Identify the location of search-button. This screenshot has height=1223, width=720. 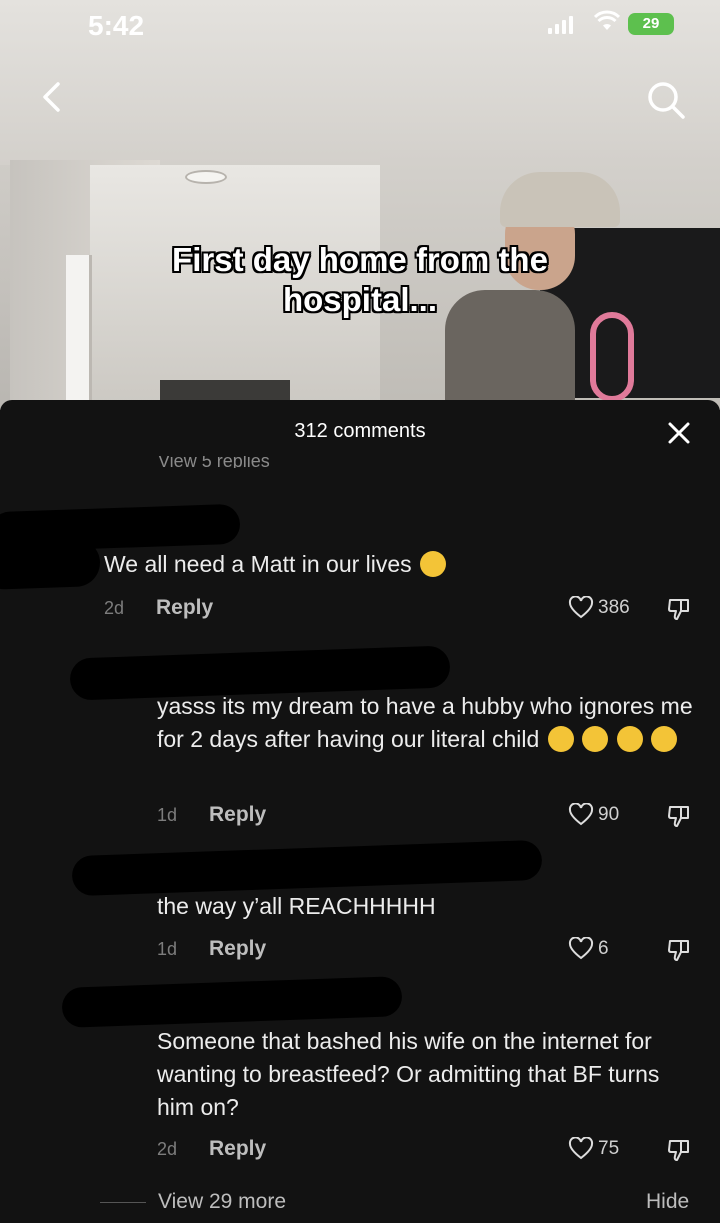
(666, 100).